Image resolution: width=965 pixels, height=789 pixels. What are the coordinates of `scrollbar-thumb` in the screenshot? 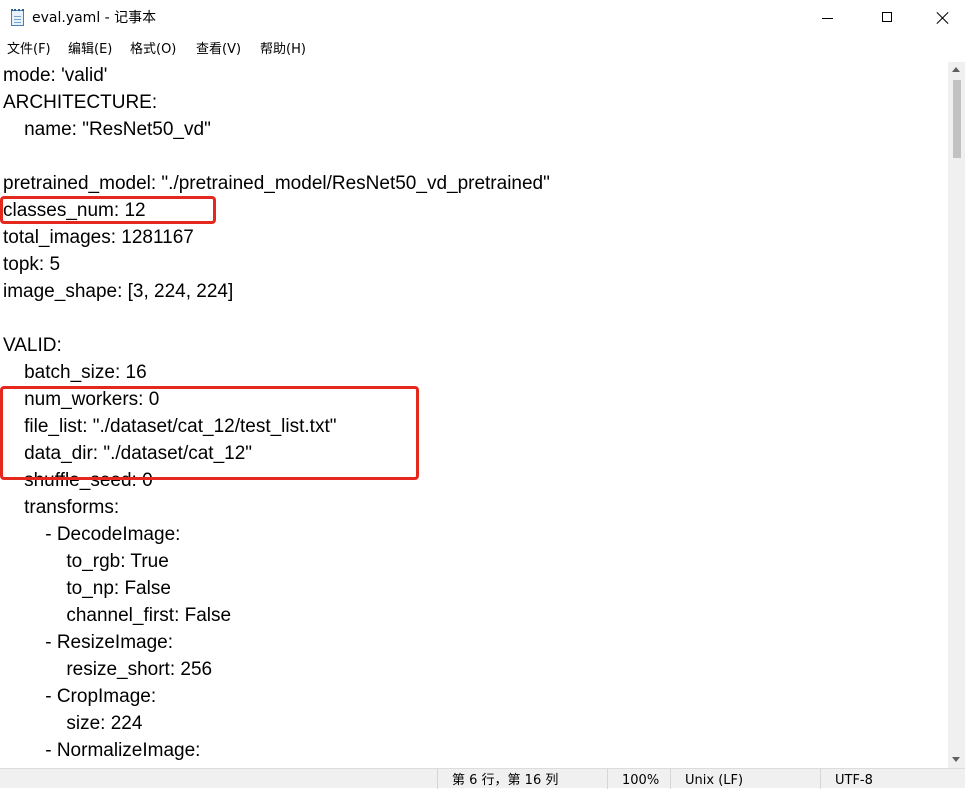 It's located at (957, 119).